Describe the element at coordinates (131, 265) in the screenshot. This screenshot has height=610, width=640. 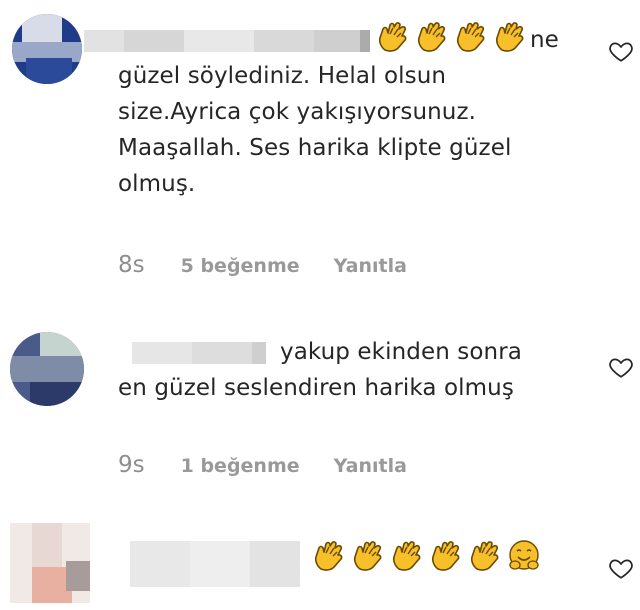
I see `comment-time: 8s` at that location.